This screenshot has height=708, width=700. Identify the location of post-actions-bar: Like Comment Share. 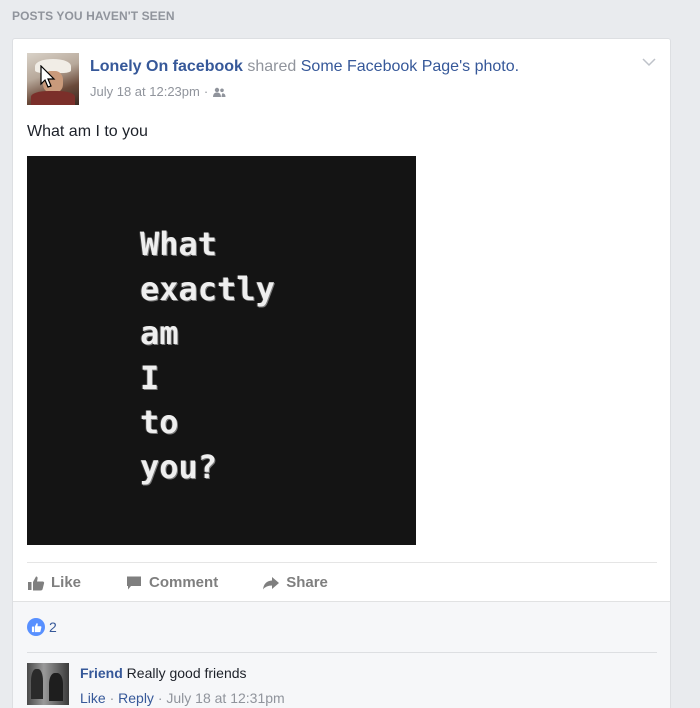
(342, 582).